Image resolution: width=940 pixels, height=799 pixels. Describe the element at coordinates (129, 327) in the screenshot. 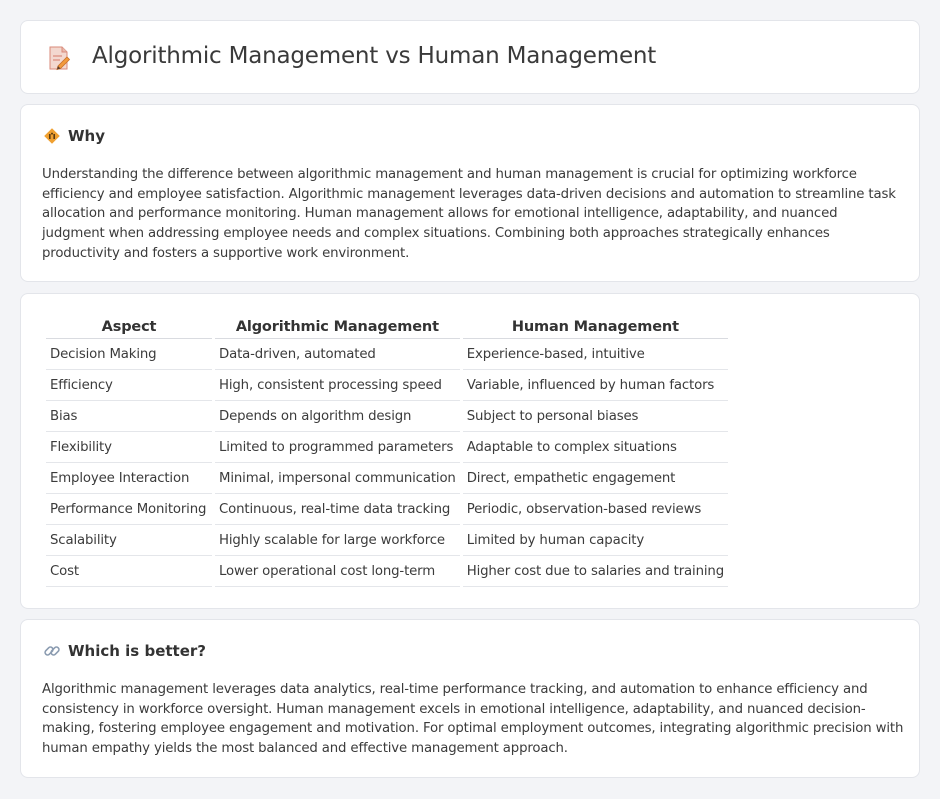

I see `header-aspect: Aspect` at that location.